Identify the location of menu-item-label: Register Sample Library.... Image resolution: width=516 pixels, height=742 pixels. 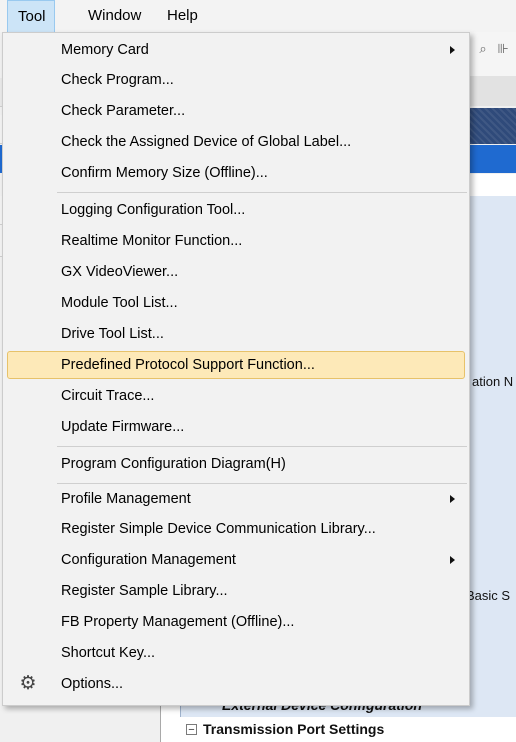
(144, 591).